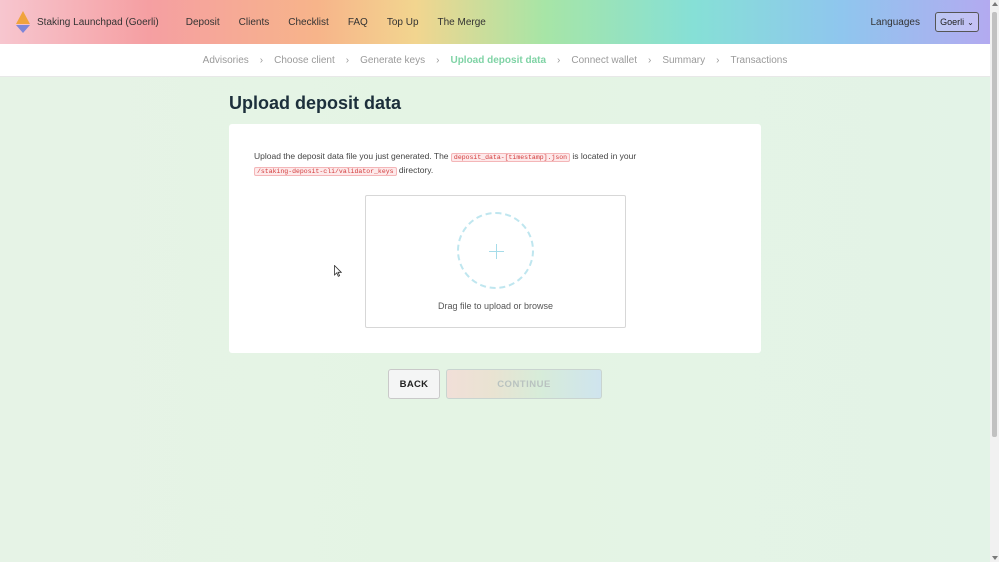 This screenshot has height=562, width=999. Describe the element at coordinates (683, 60) in the screenshot. I see `step-summary: Summary` at that location.